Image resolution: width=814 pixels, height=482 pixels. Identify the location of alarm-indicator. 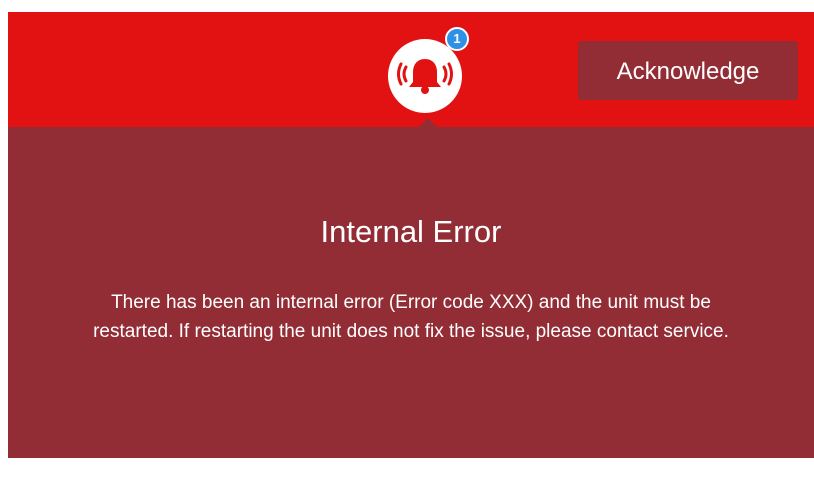
(425, 76).